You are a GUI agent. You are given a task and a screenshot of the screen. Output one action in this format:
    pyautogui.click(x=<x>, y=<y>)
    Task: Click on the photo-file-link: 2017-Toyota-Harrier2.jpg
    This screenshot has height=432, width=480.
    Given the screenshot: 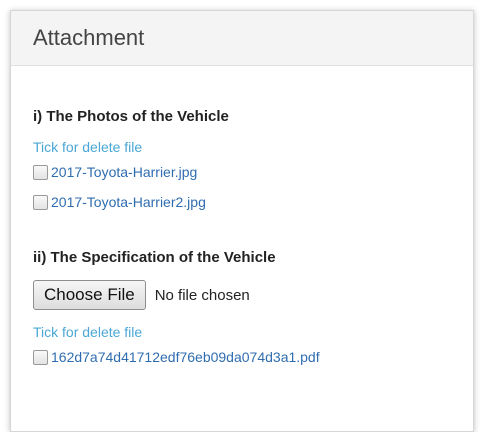 What is the action you would take?
    pyautogui.click(x=128, y=202)
    